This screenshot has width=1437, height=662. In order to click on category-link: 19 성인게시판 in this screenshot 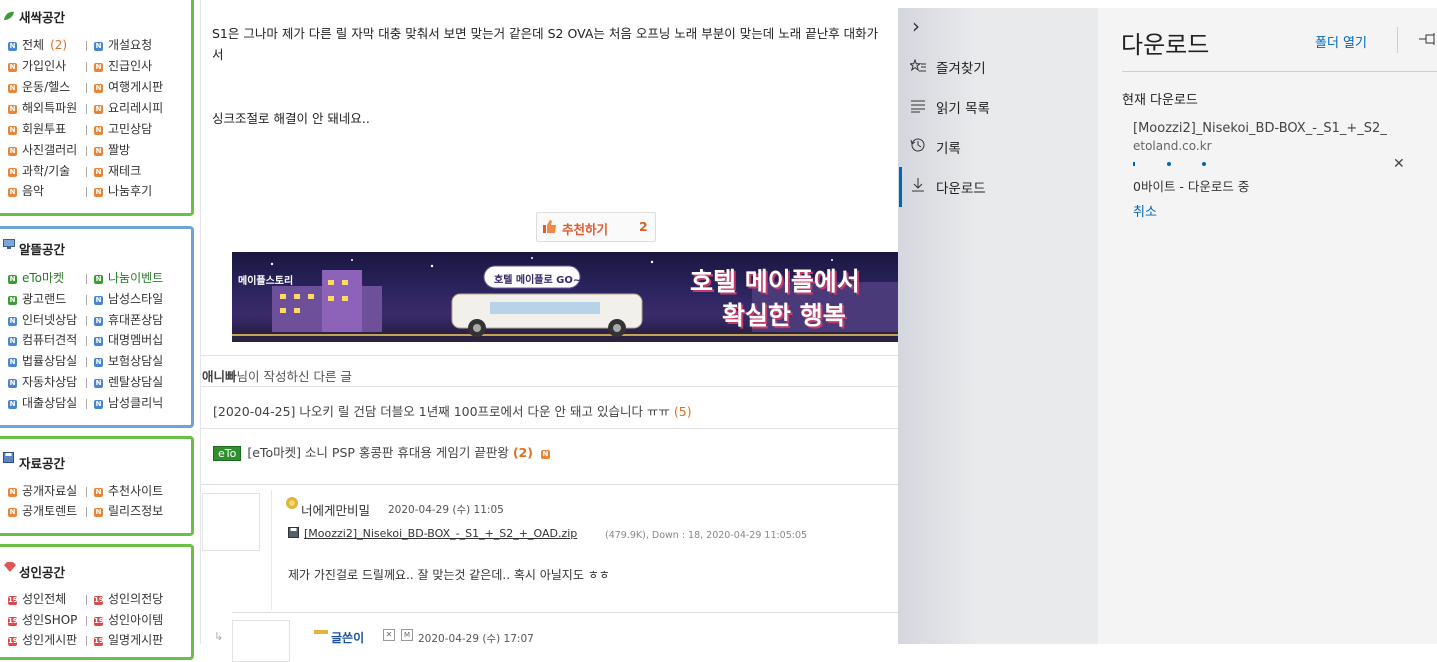, I will do `click(42, 640)`.